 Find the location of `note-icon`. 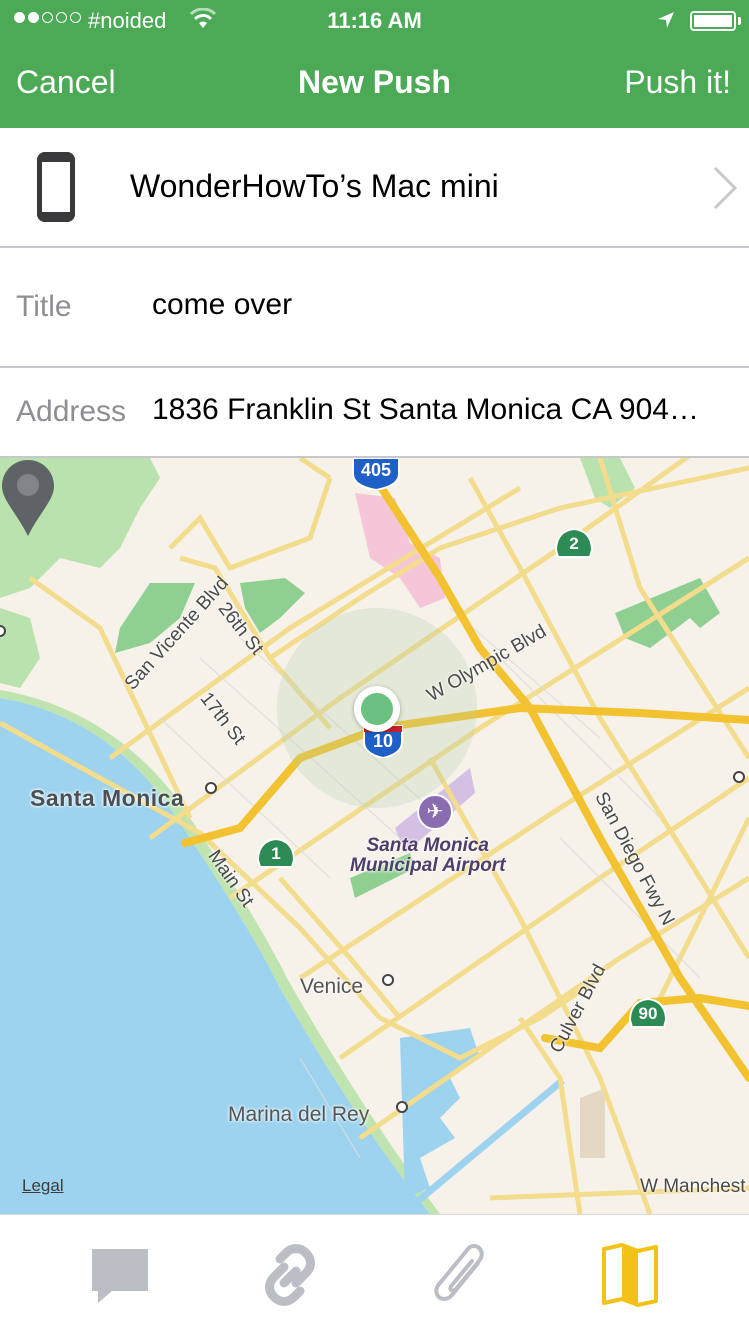

note-icon is located at coordinates (120, 1276).